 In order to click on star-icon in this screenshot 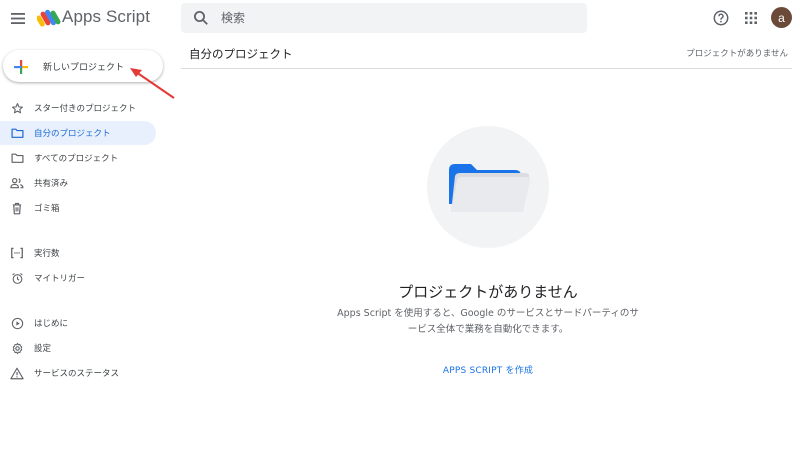, I will do `click(17, 108)`.